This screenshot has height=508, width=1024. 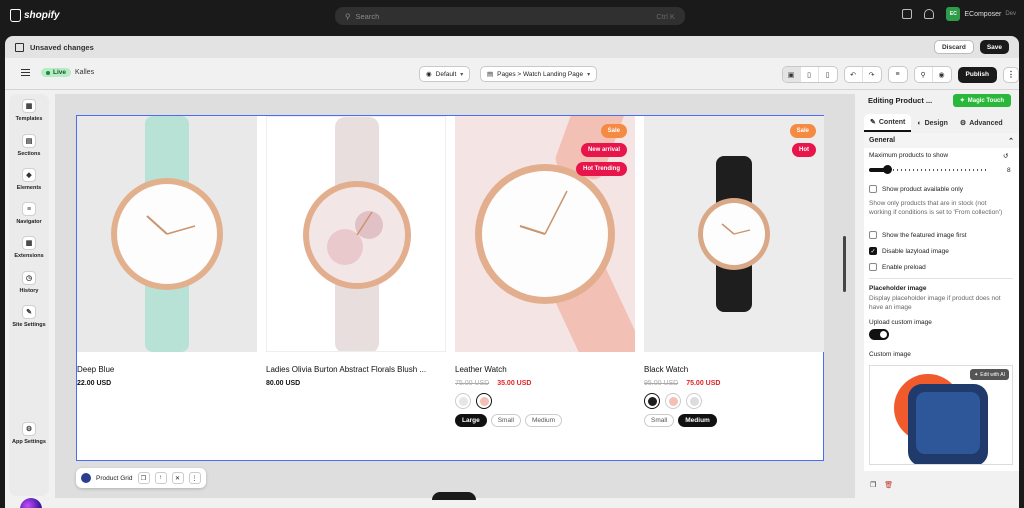 What do you see at coordinates (510, 16) in the screenshot?
I see `search-input: ⚲ Search Ctrl K` at bounding box center [510, 16].